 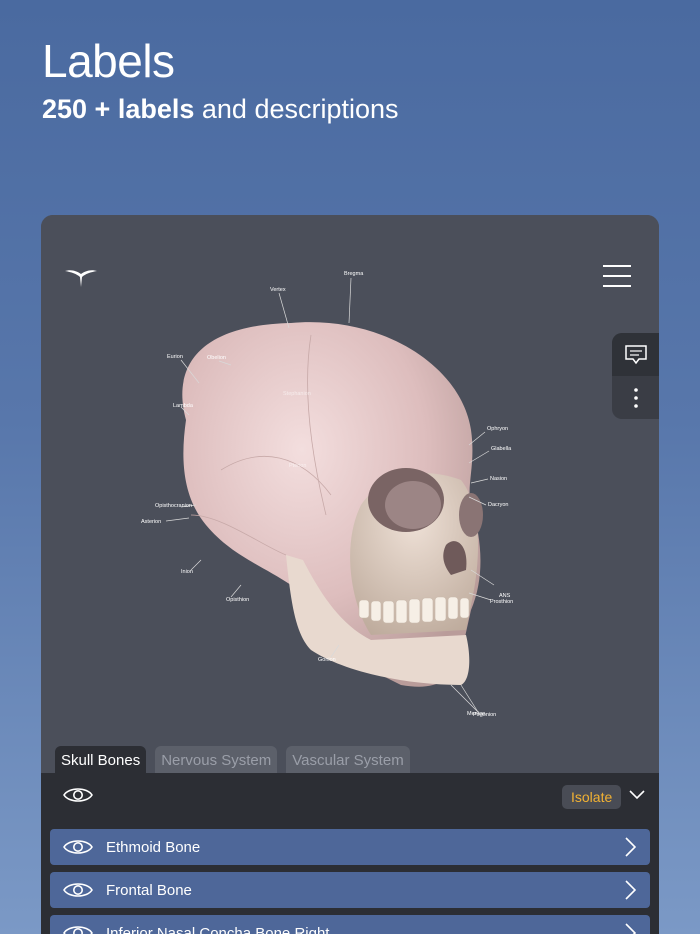 What do you see at coordinates (592, 797) in the screenshot?
I see `isolate-button: Isolate` at bounding box center [592, 797].